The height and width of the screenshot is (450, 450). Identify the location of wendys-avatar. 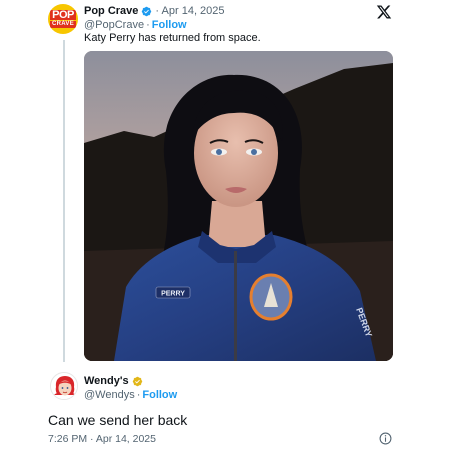
(64, 386).